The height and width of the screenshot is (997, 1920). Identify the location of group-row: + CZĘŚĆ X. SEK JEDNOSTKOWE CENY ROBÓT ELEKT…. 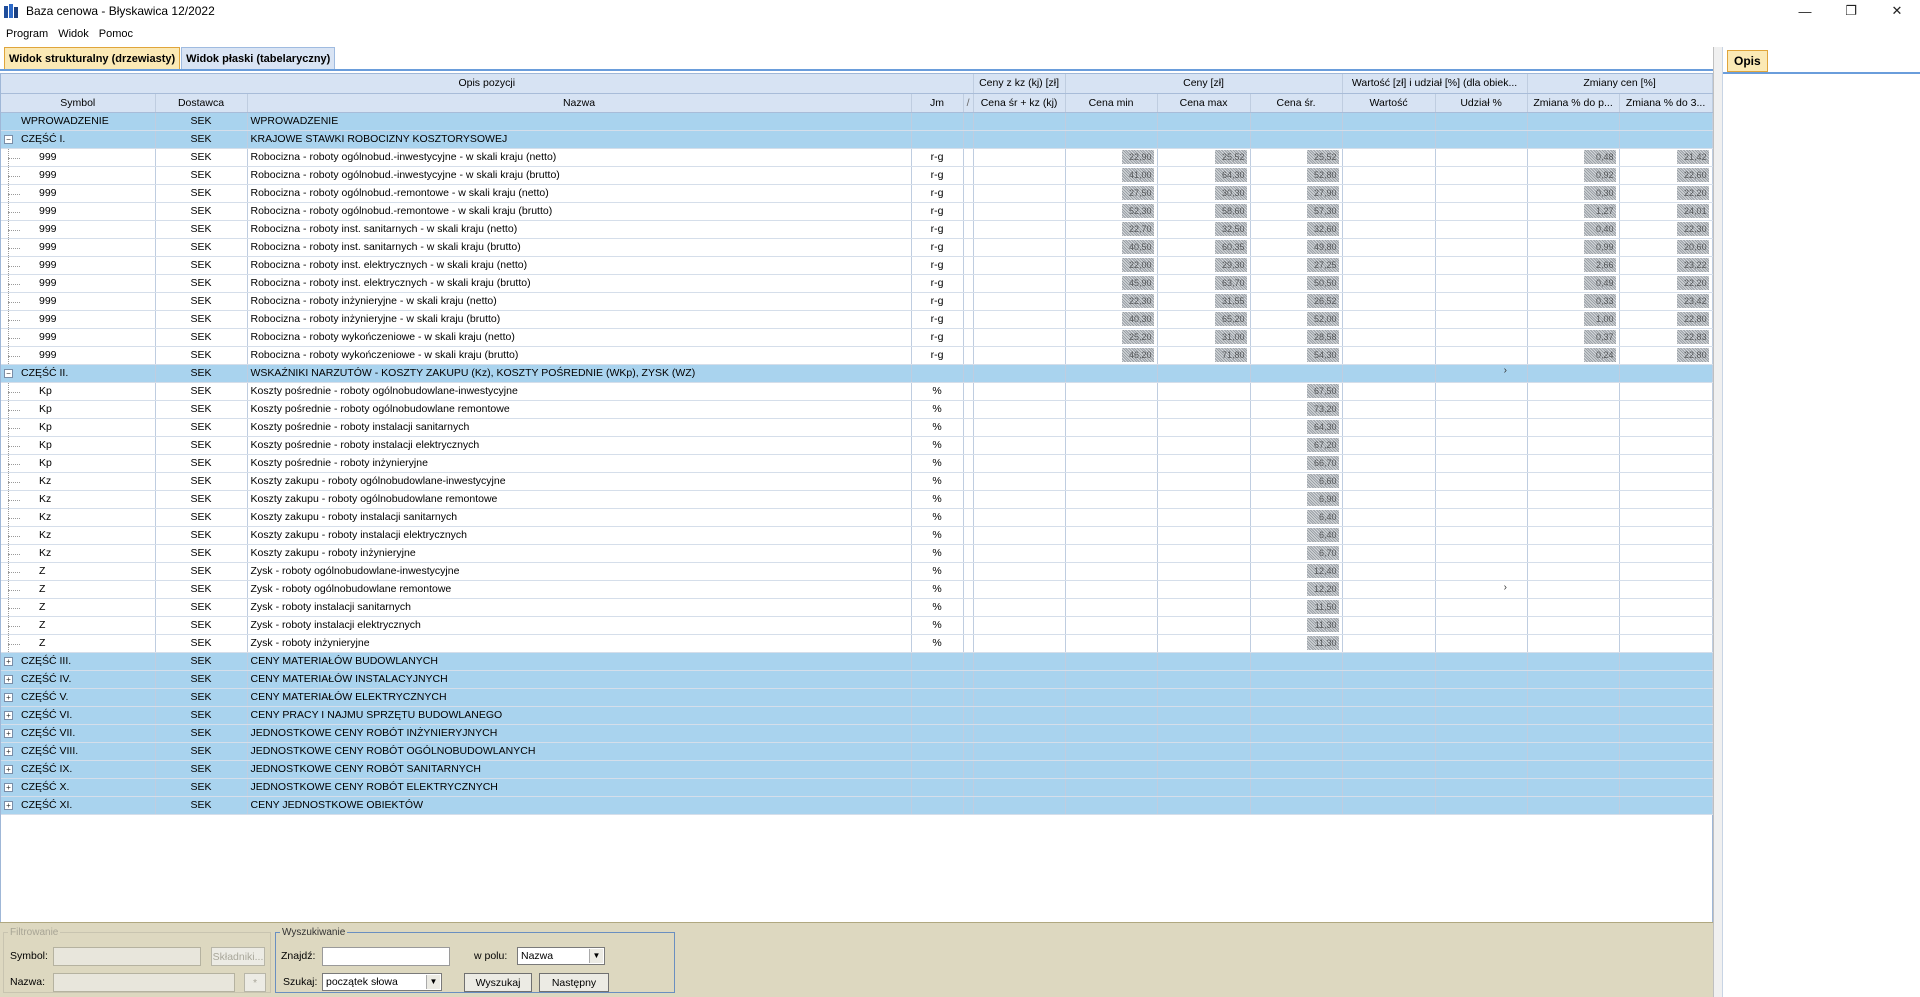
(857, 787).